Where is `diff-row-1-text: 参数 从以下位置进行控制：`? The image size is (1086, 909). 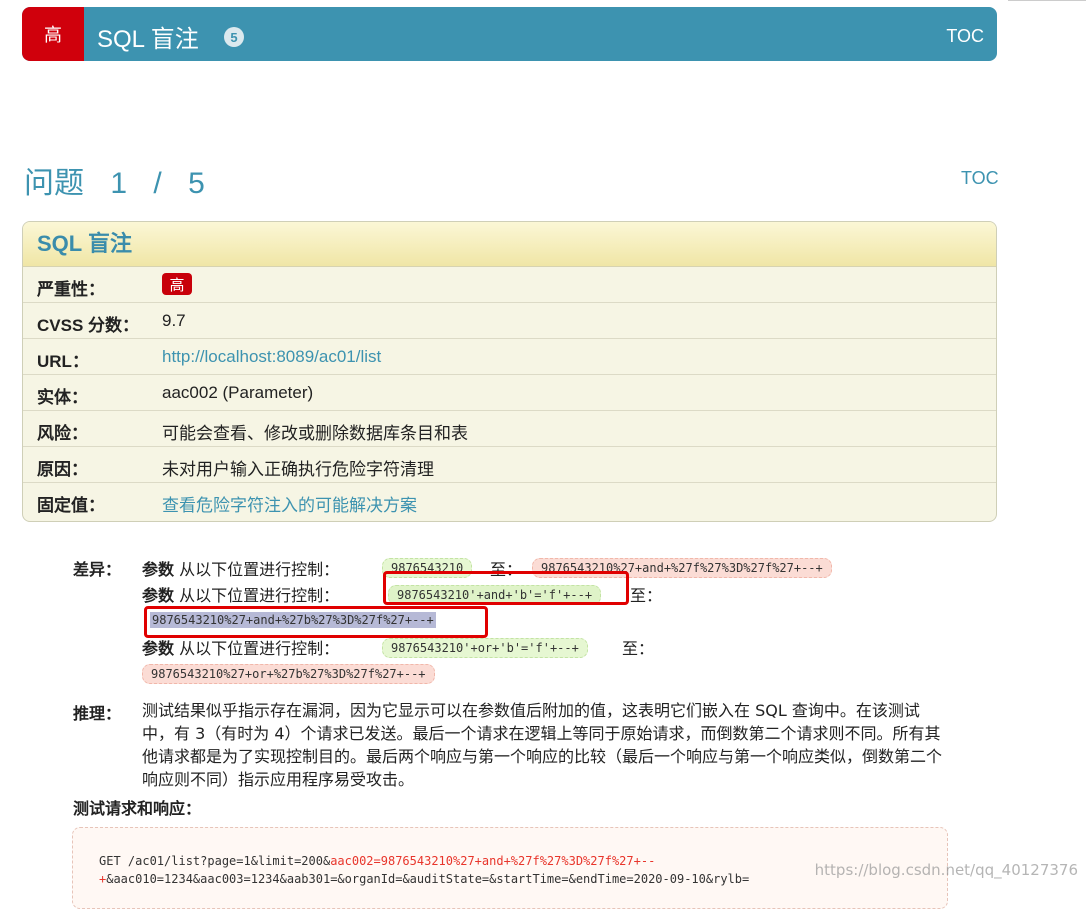
diff-row-1-text: 参数 从以下位置进行控制： is located at coordinates (240, 568).